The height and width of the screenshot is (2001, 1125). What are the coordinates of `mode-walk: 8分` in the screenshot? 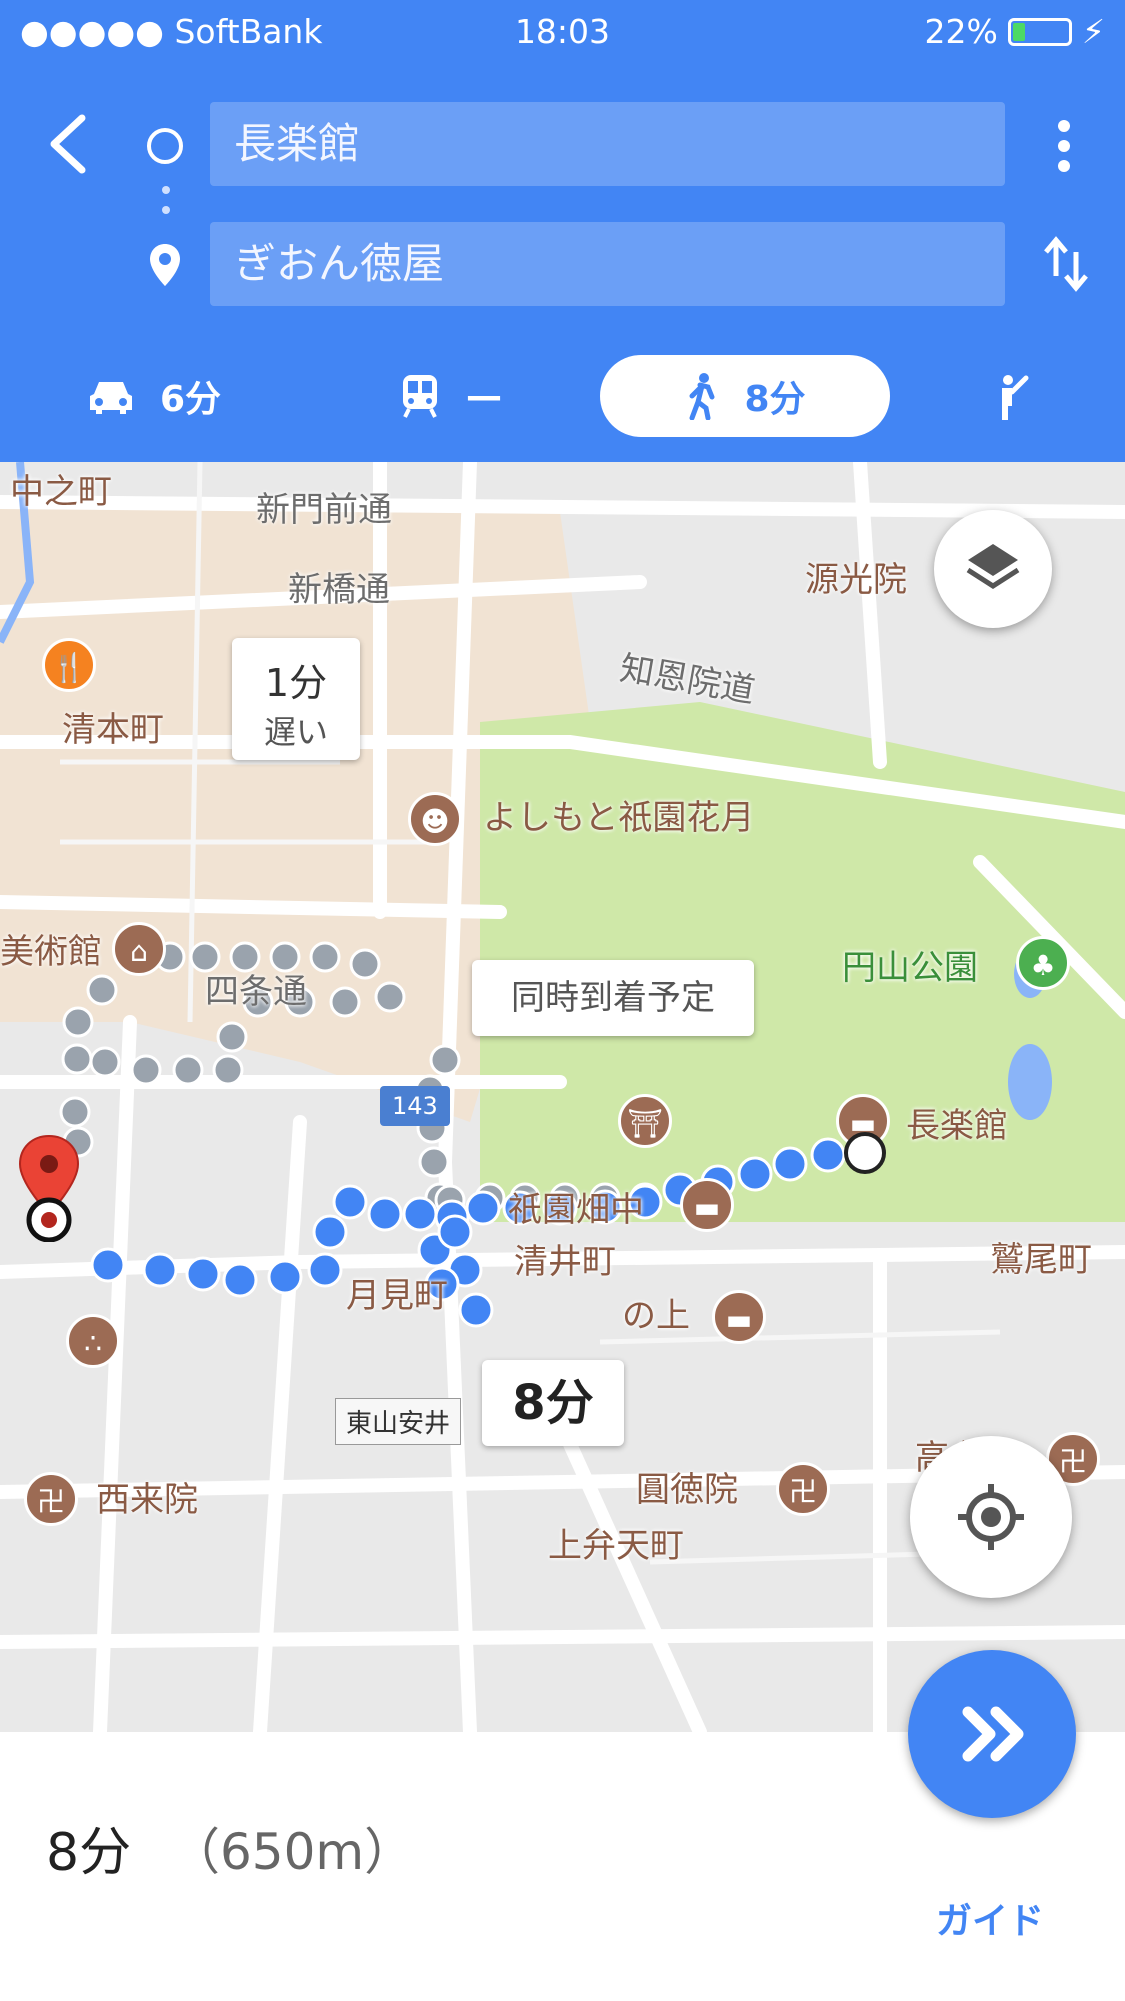 It's located at (745, 396).